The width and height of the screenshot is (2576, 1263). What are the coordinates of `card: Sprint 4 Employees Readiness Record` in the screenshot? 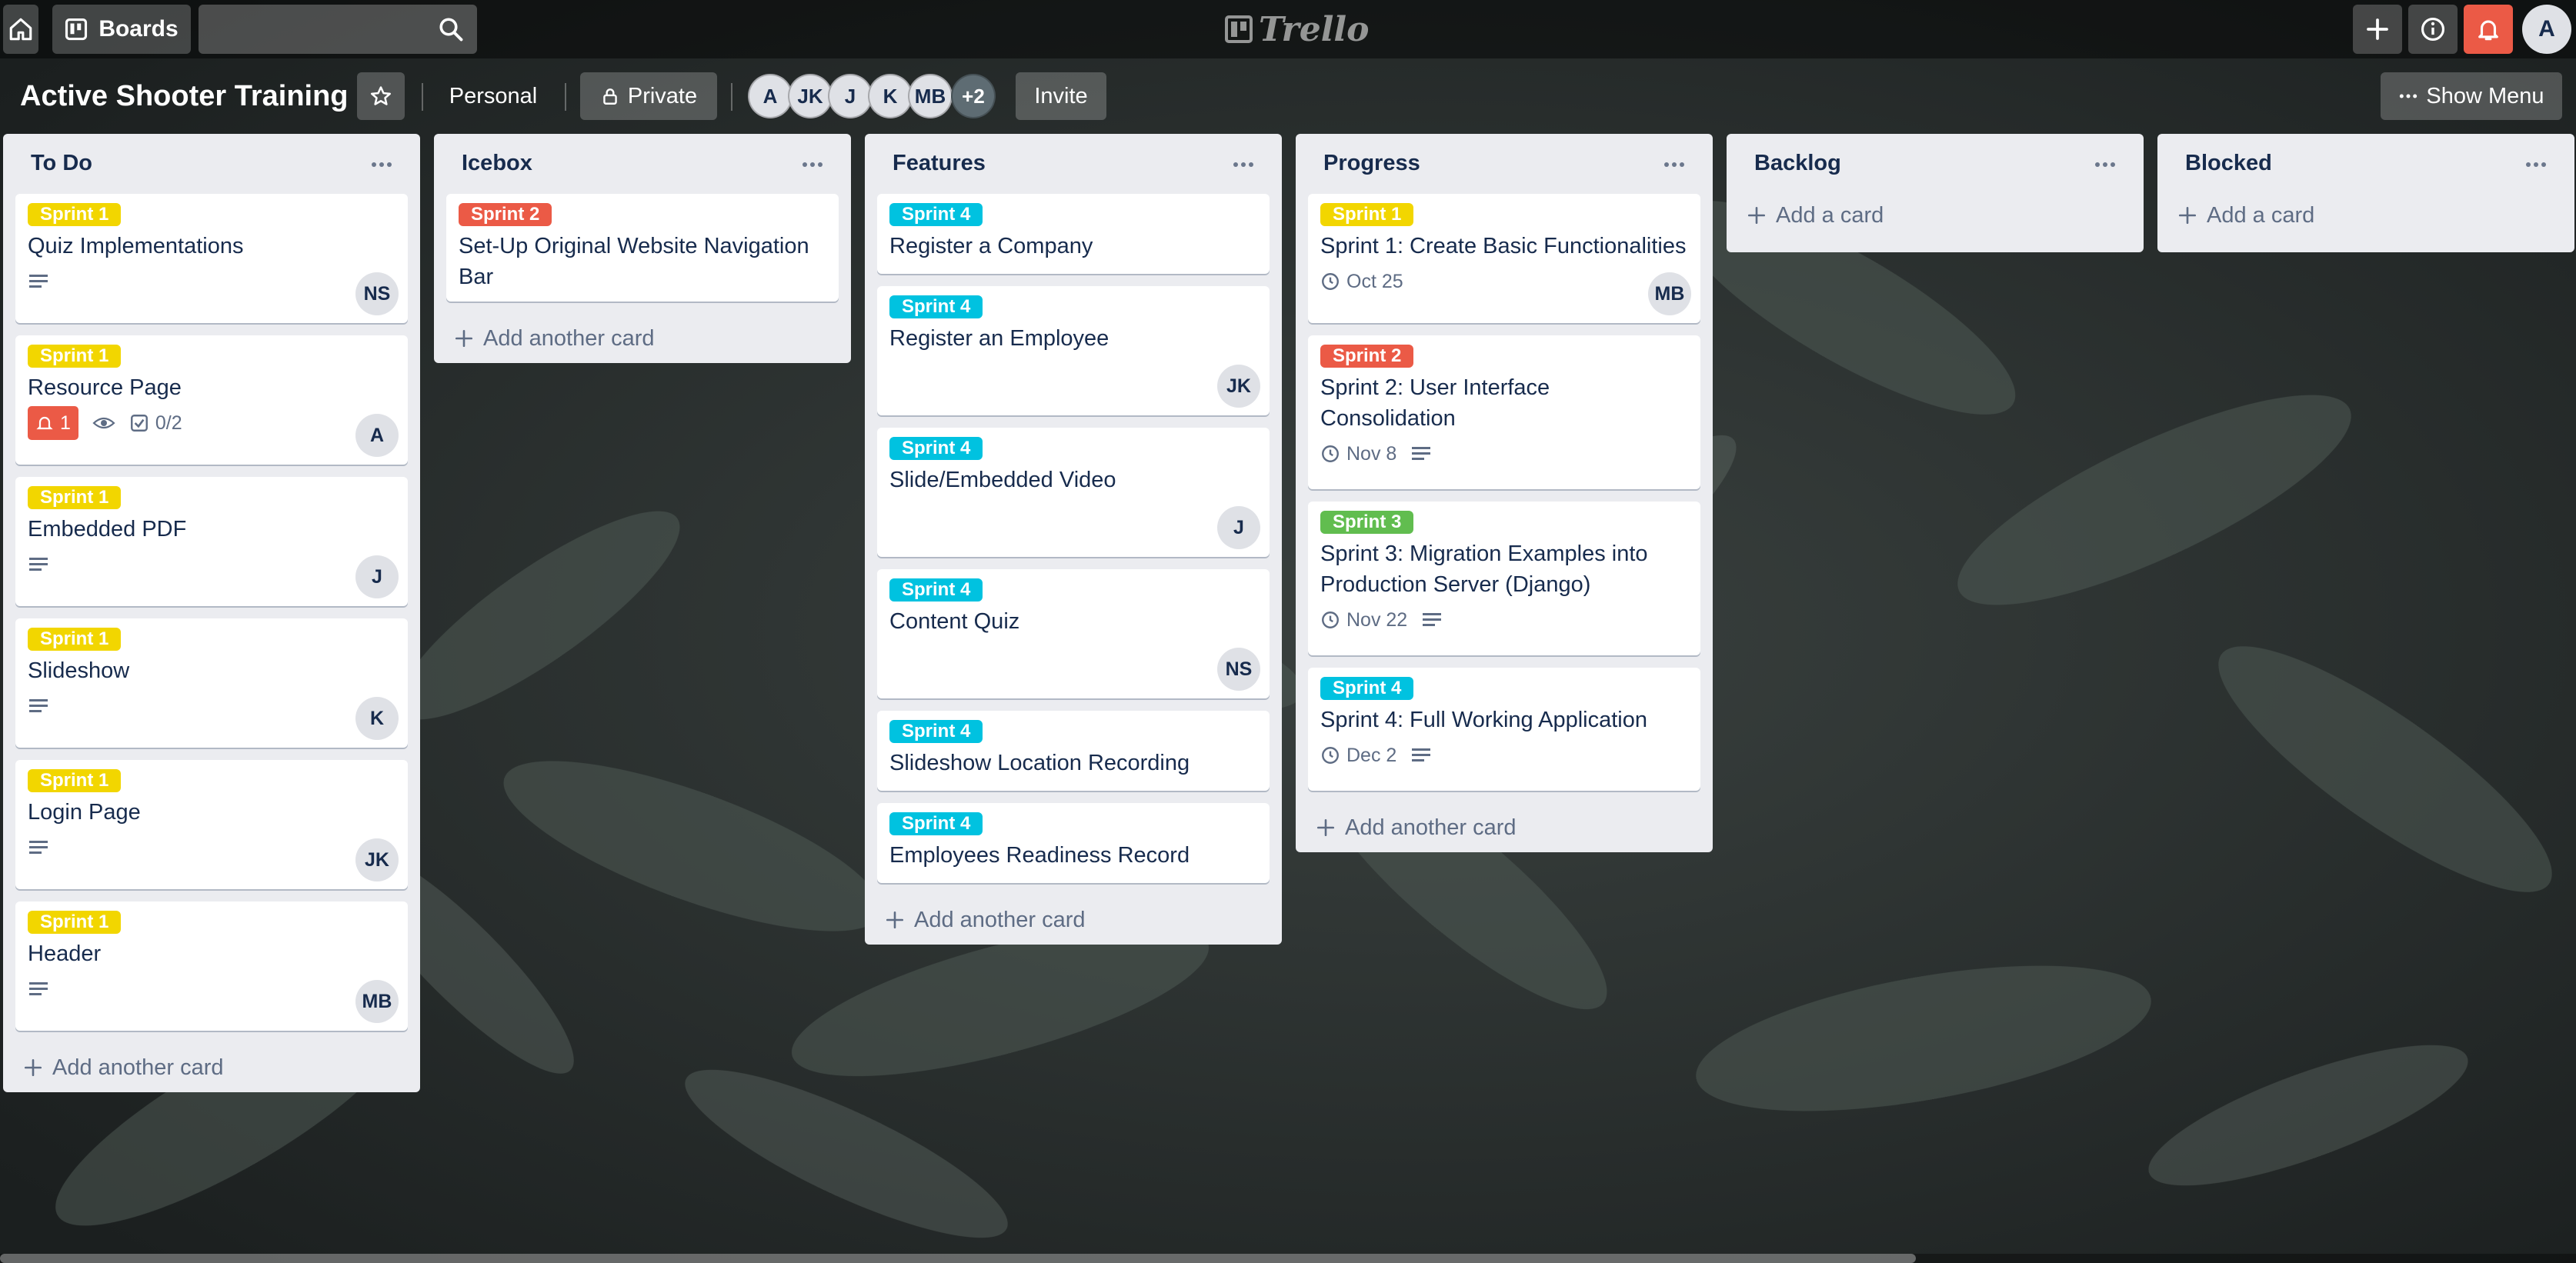 It's located at (1073, 843).